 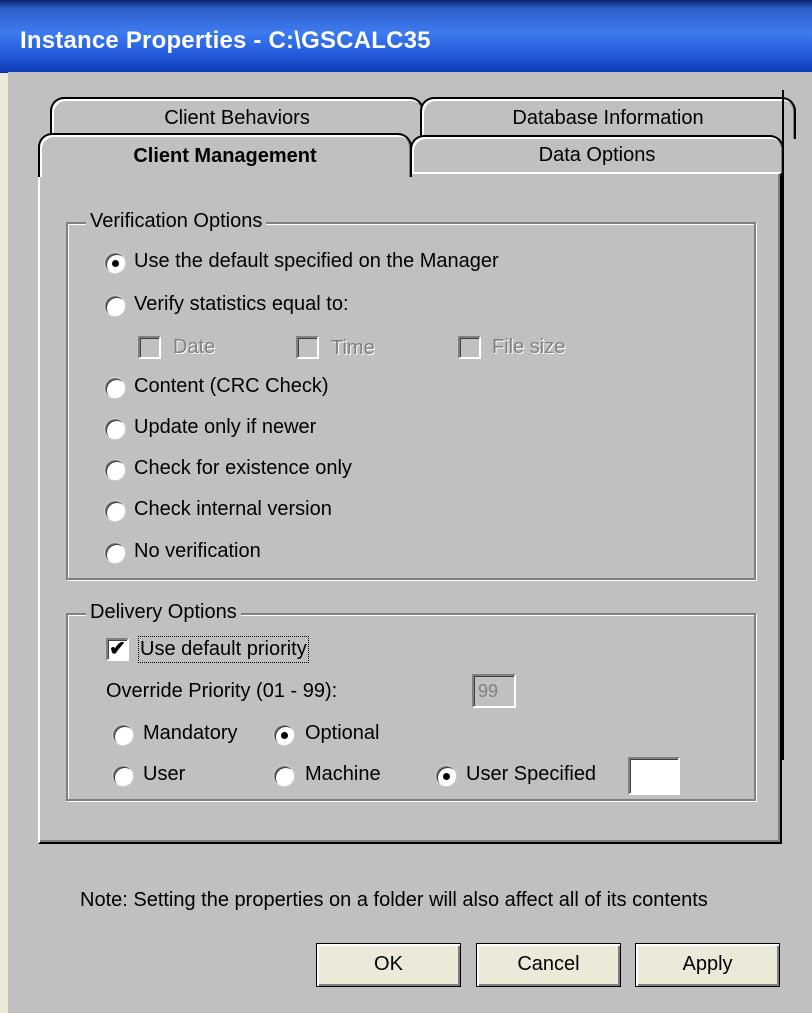 What do you see at coordinates (115, 263) in the screenshot?
I see `radio-use-default-manager` at bounding box center [115, 263].